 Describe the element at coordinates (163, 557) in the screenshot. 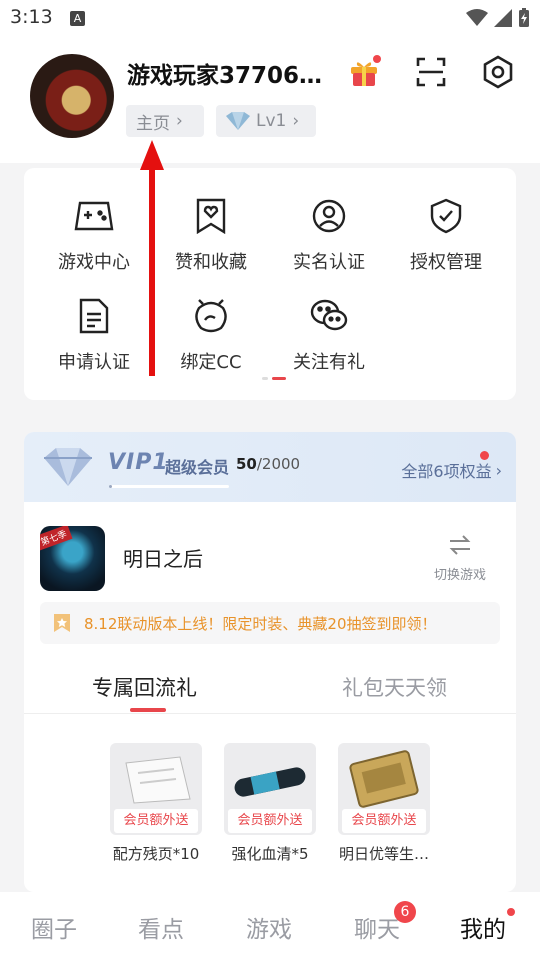

I see `game-name: 明日之后` at that location.